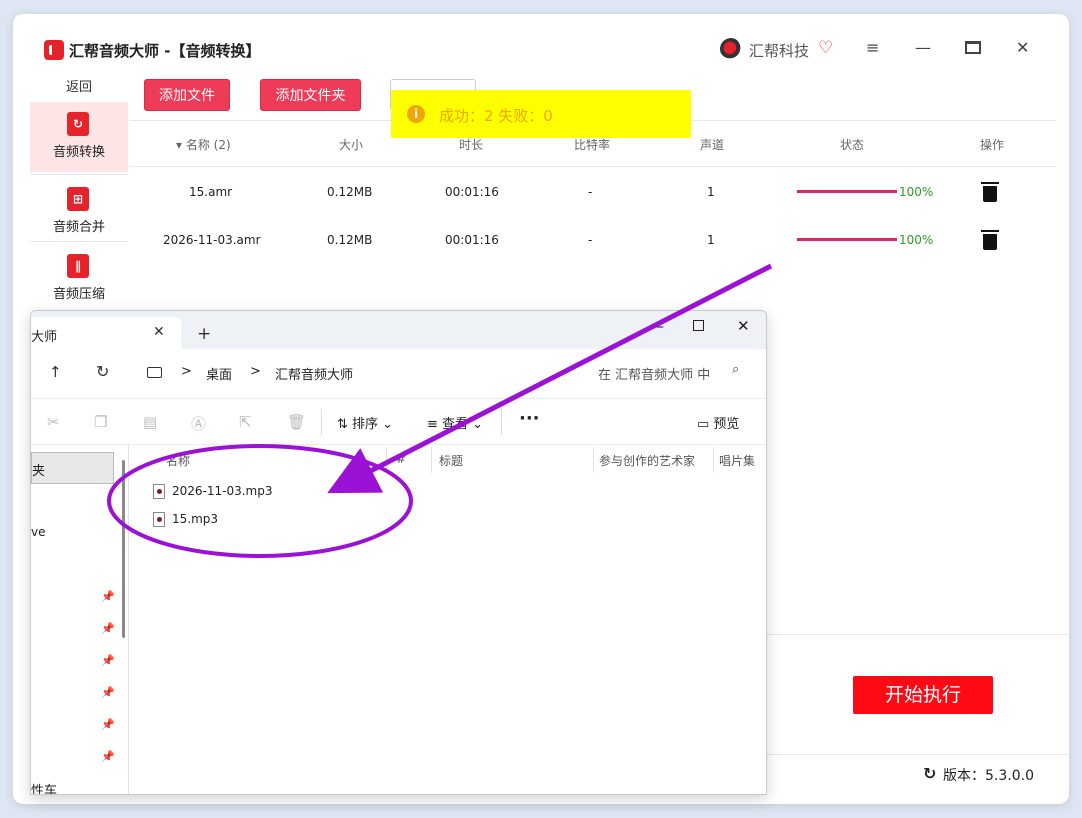 This screenshot has width=1082, height=818. What do you see at coordinates (204, 334) in the screenshot?
I see `new-tab-icon: +` at bounding box center [204, 334].